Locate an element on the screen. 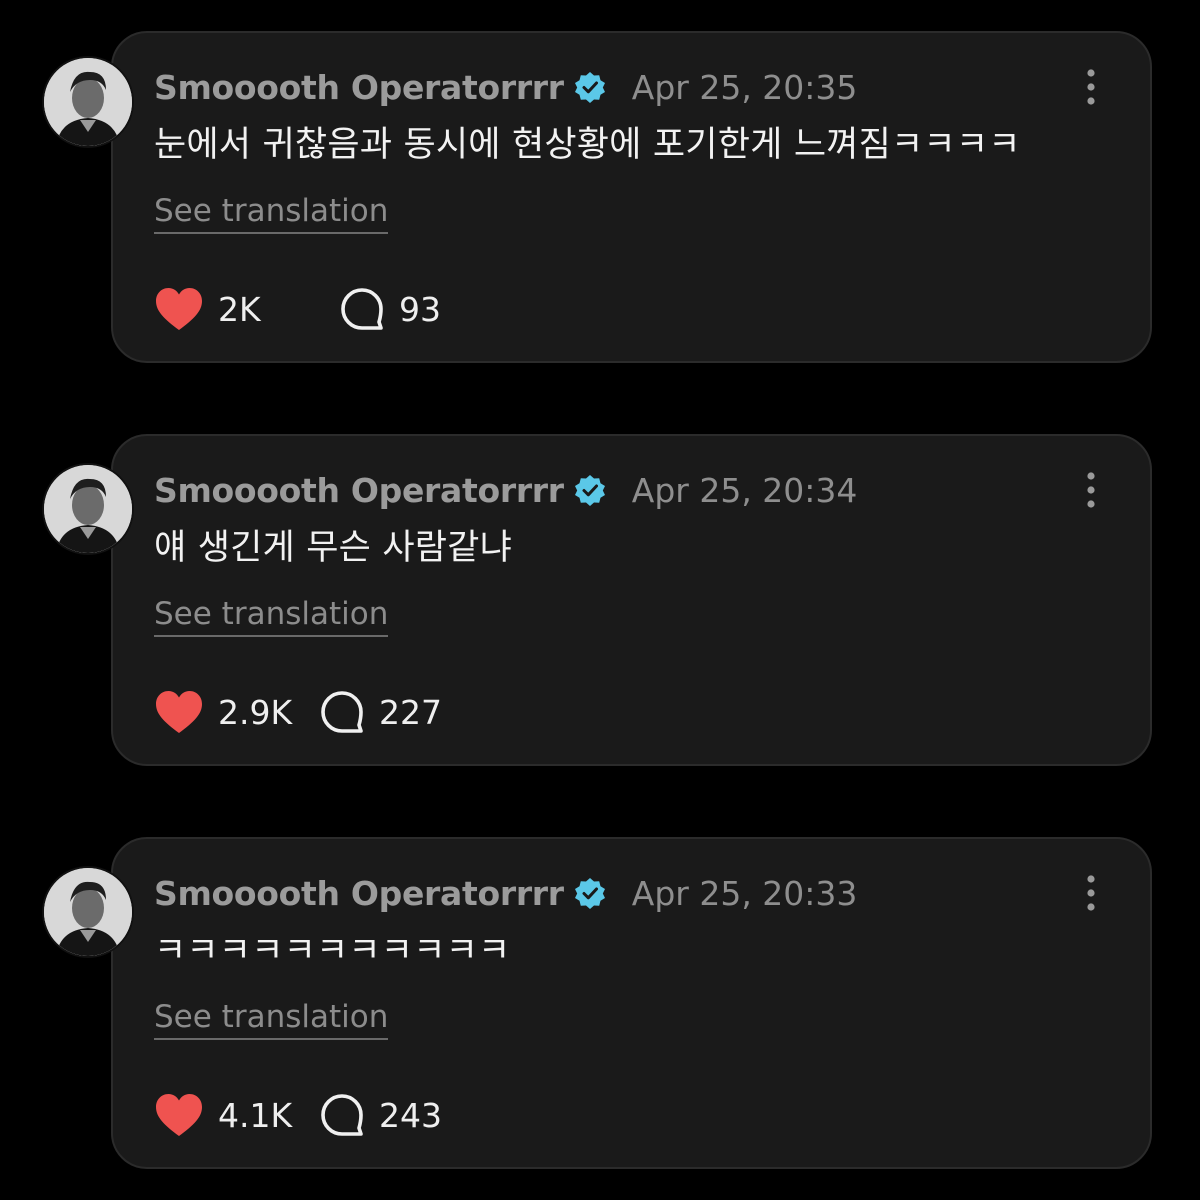 This screenshot has width=1200, height=1200. like-button: 4.1K is located at coordinates (228, 1115).